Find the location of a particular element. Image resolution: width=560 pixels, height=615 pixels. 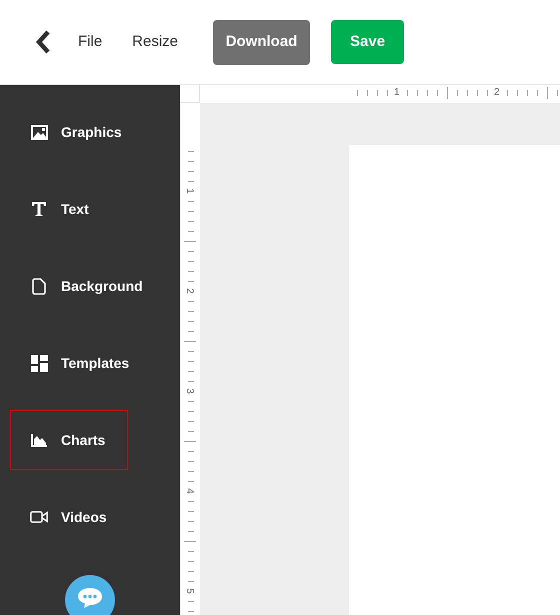

sidebar-item: Charts is located at coordinates (69, 440).